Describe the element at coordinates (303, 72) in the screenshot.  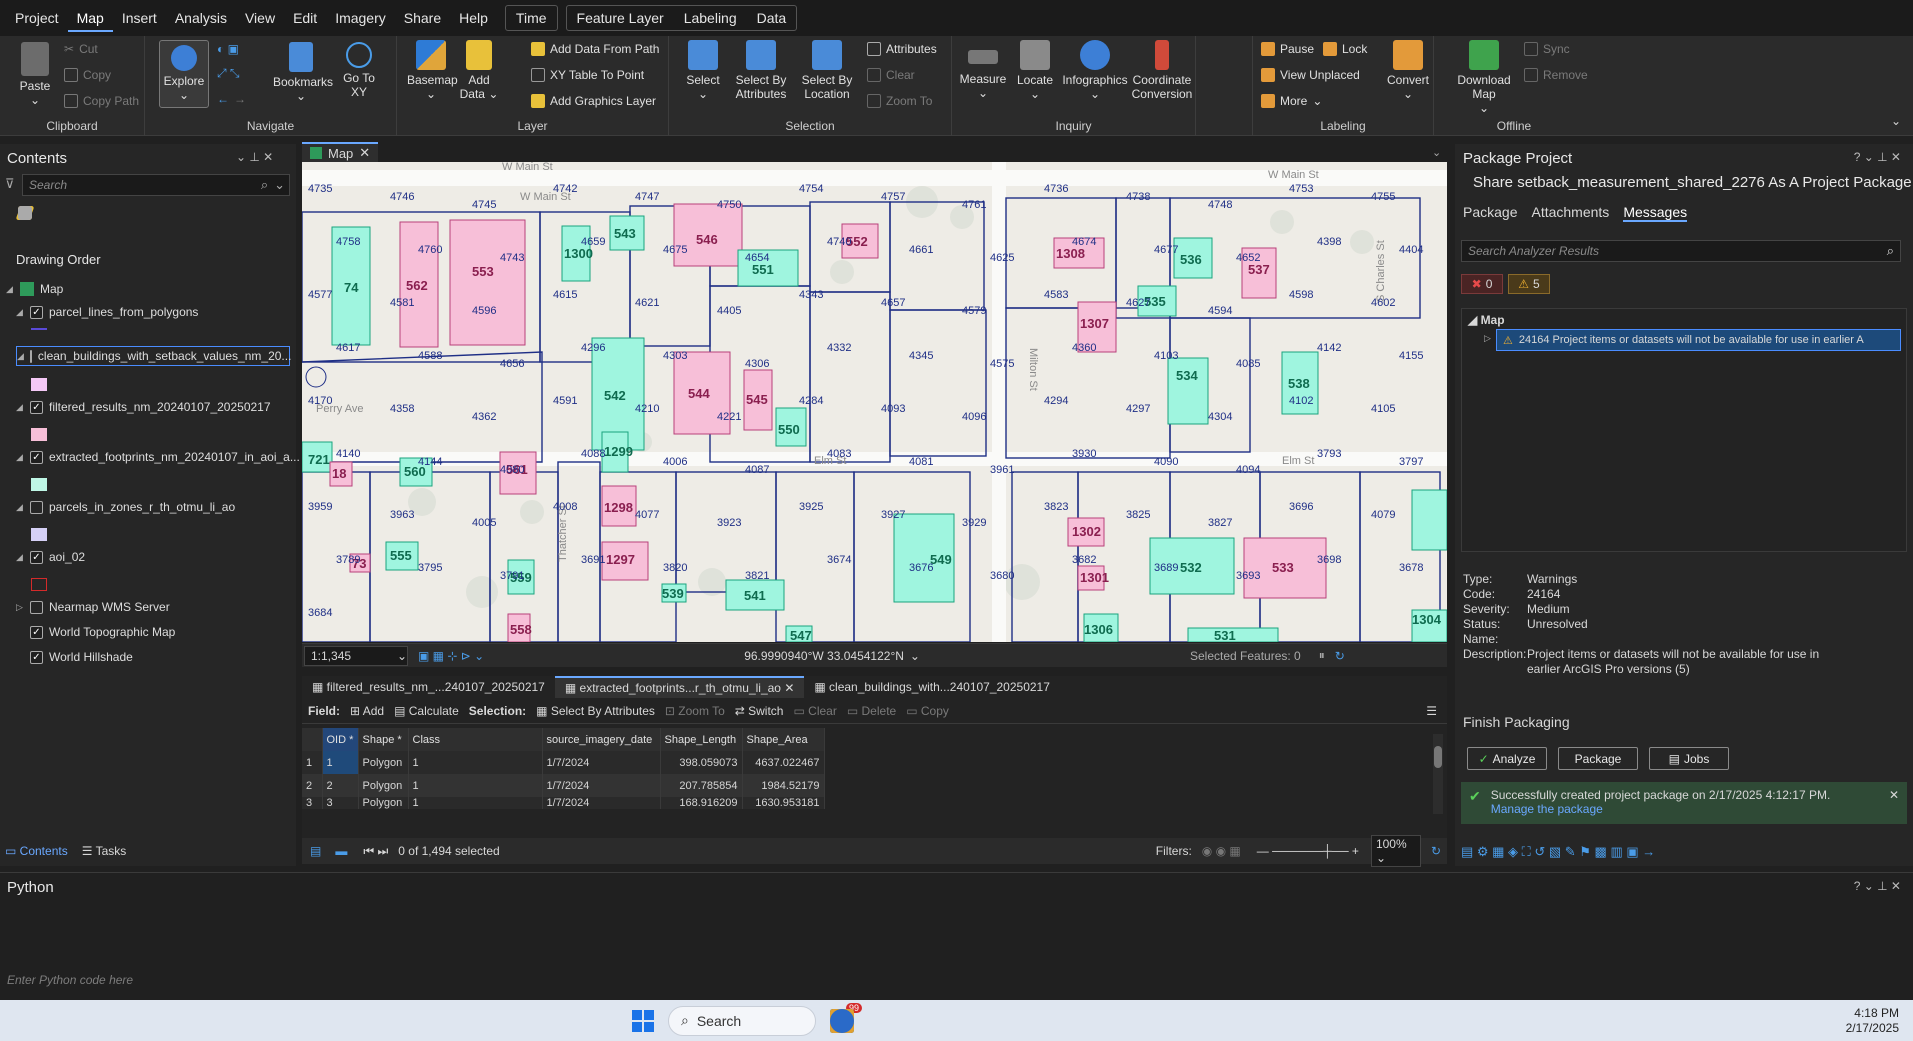
I see `bookmarks-button: Bookmarks ⌄` at that location.